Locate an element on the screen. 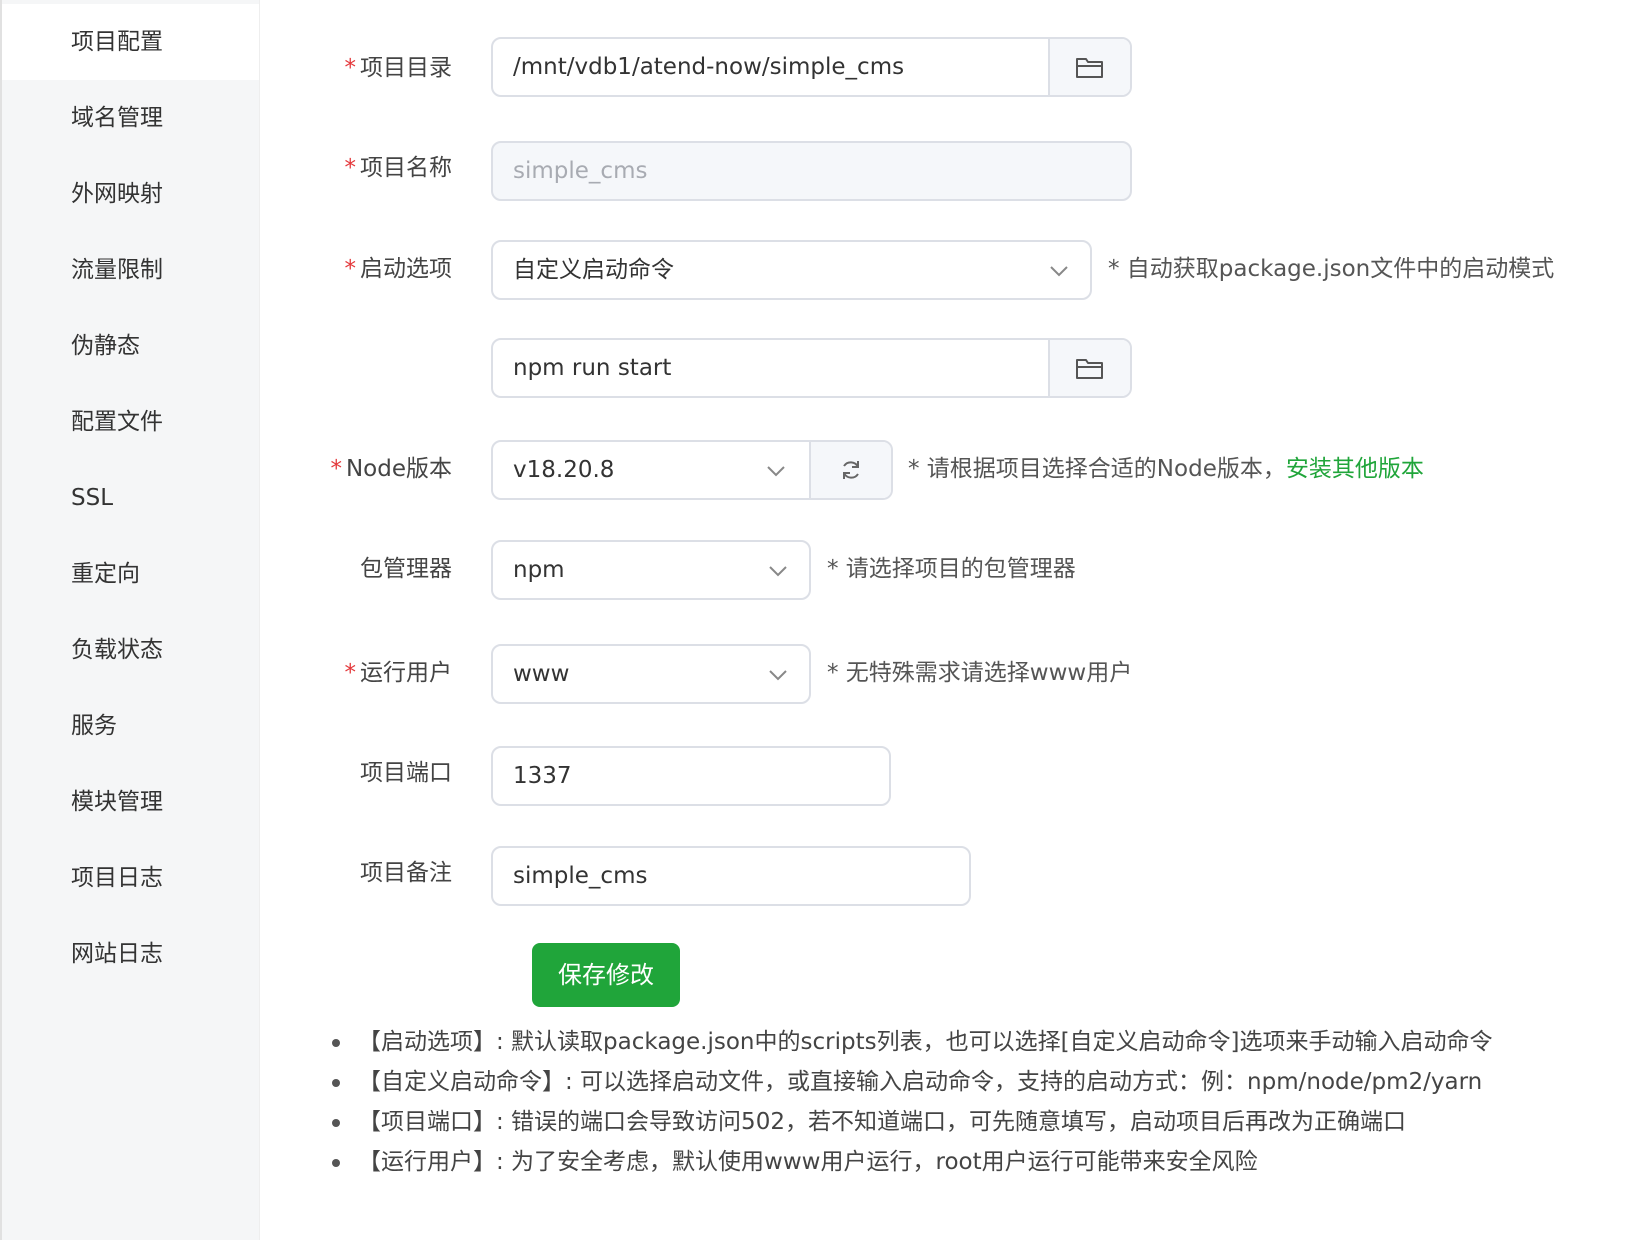  sidebar-item-external-mapping: 外网映射 is located at coordinates (130, 194).